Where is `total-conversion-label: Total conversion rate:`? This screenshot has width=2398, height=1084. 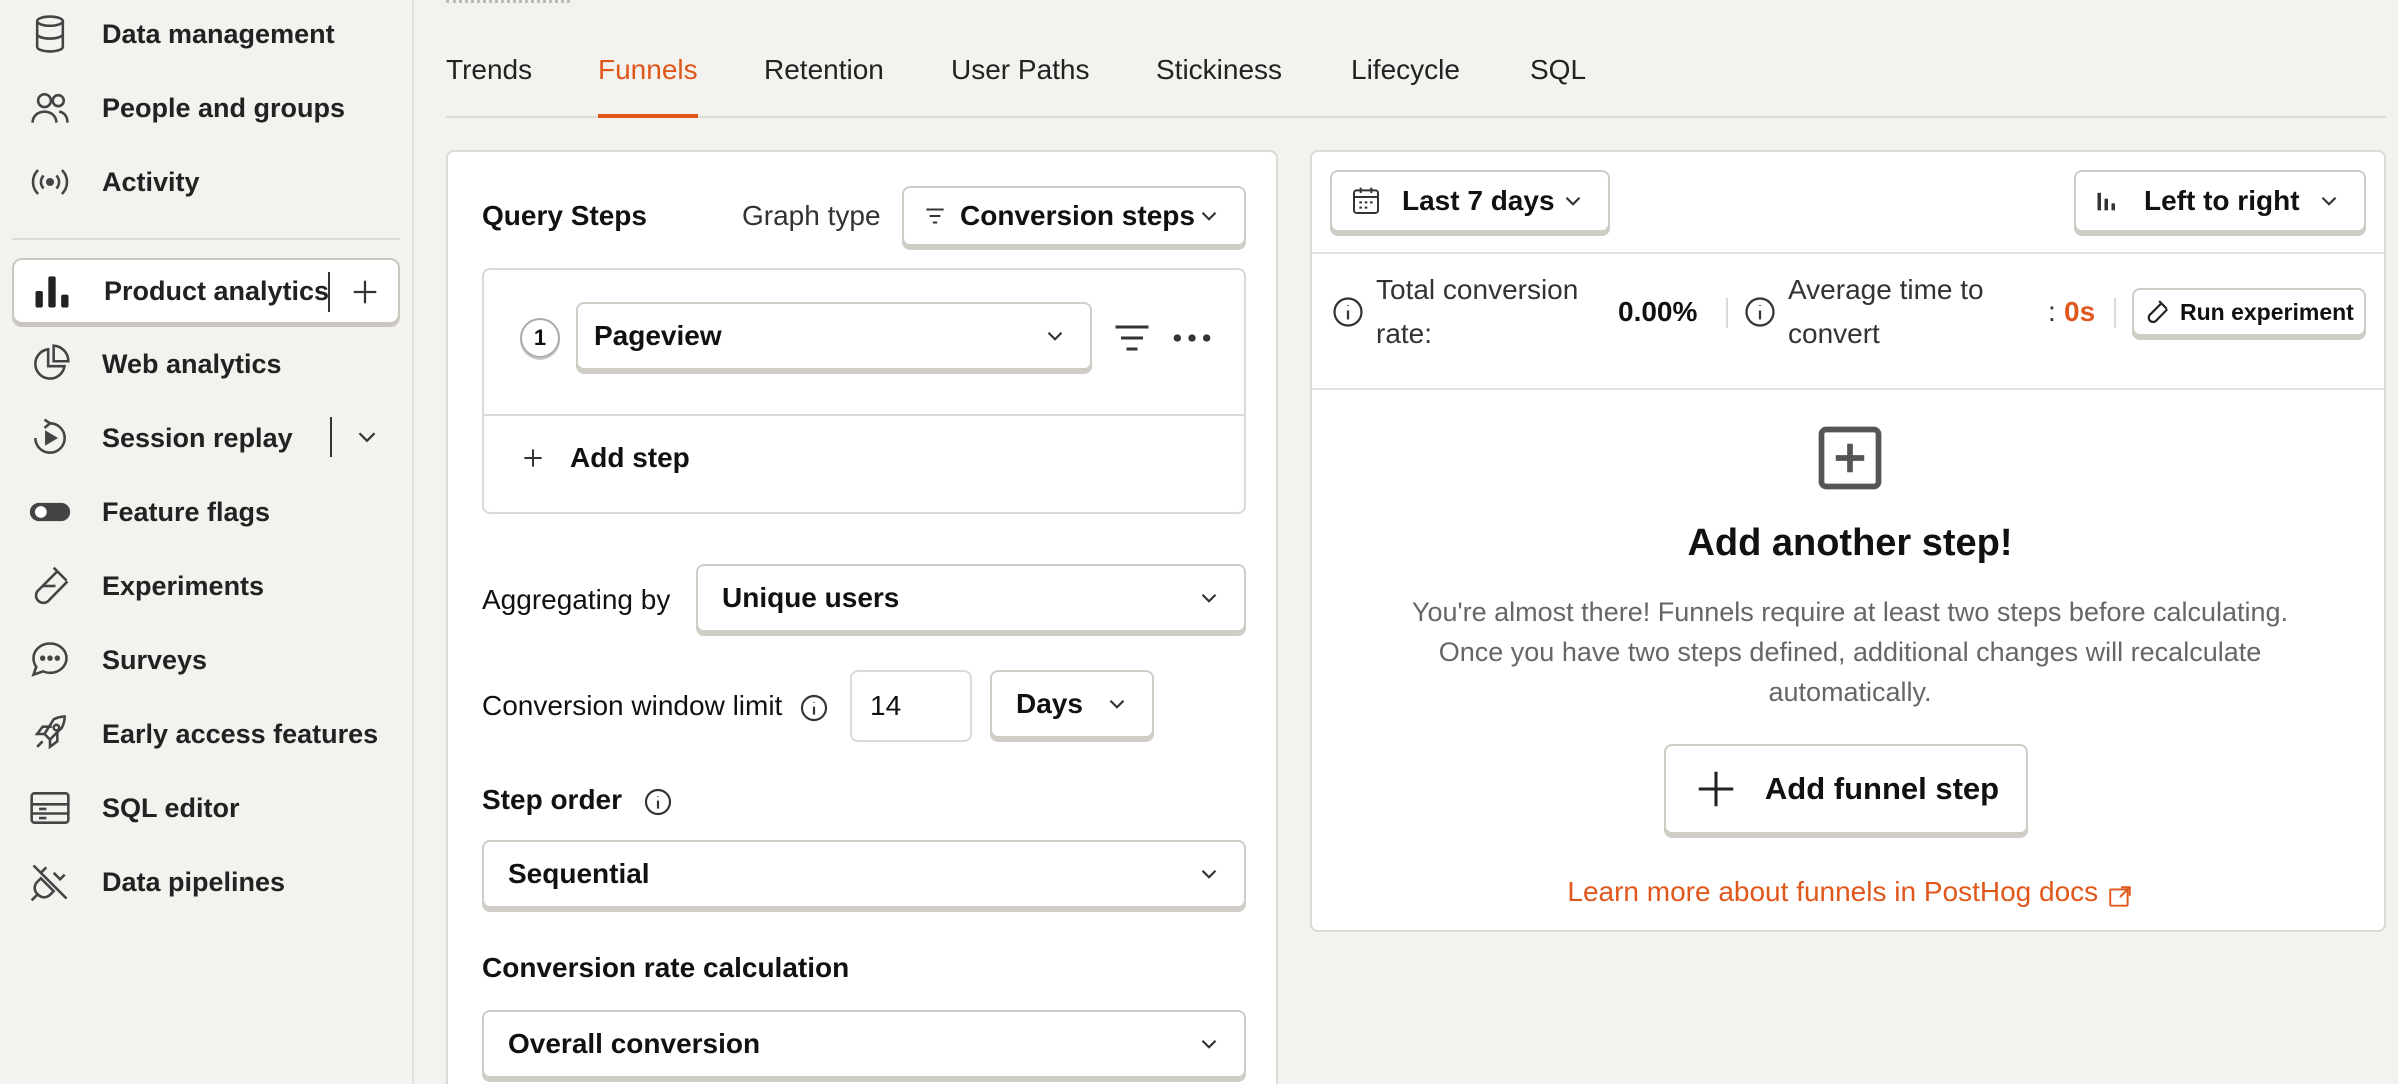
total-conversion-label: Total conversion rate: is located at coordinates (1477, 311).